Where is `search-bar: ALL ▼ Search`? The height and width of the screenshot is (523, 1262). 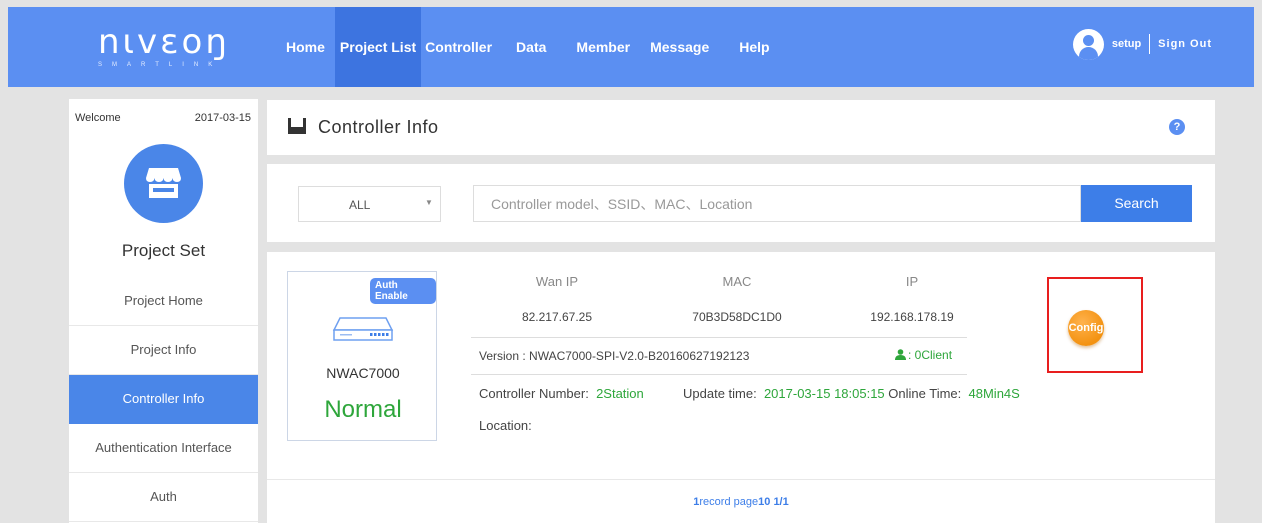
search-bar: ALL ▼ Search is located at coordinates (741, 203).